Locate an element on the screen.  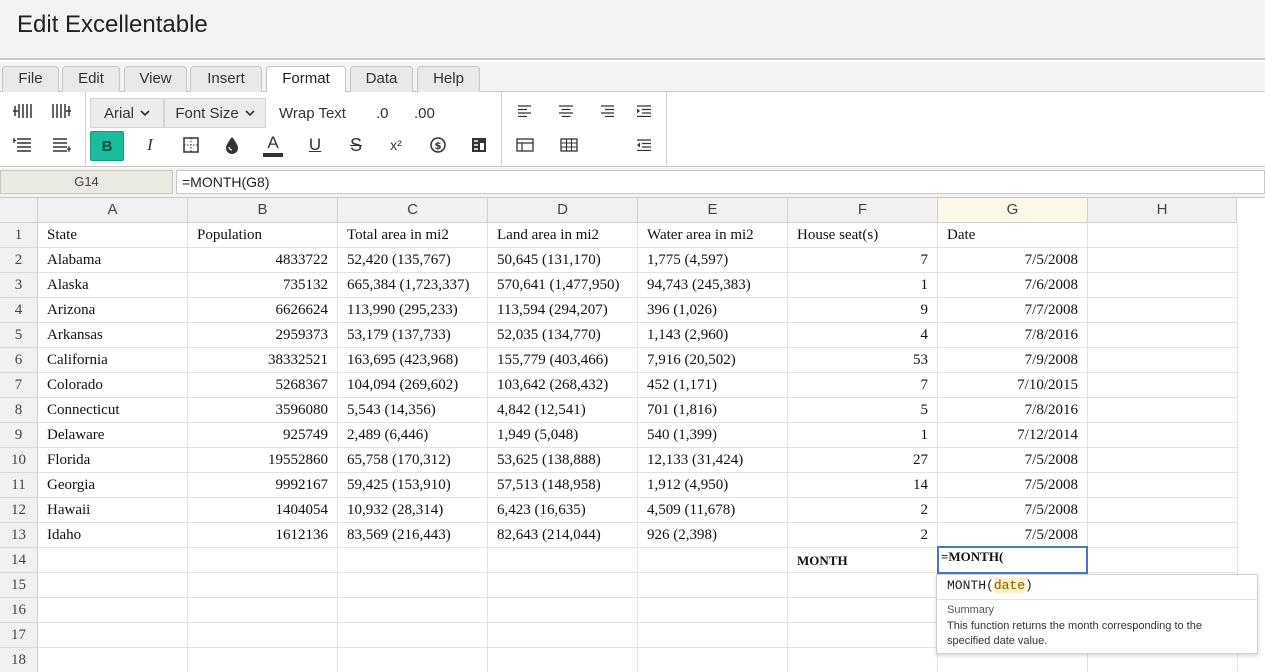
table-cell: 163,695 (423,968) is located at coordinates (413, 360).